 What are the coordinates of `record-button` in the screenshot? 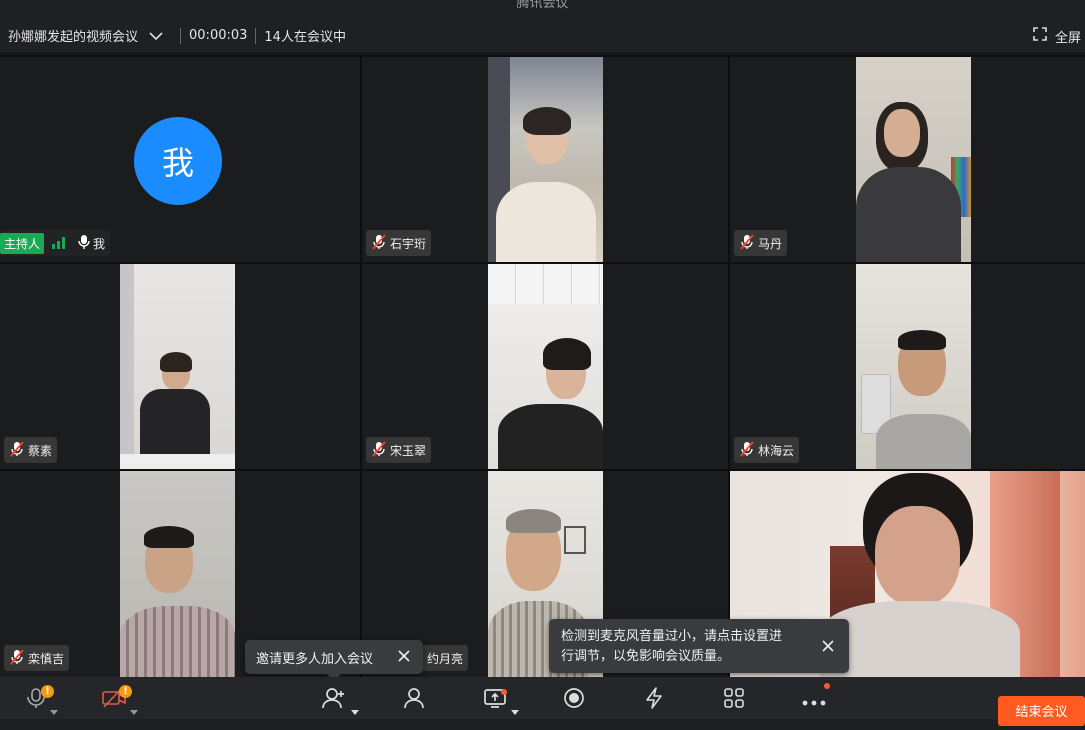 It's located at (574, 700).